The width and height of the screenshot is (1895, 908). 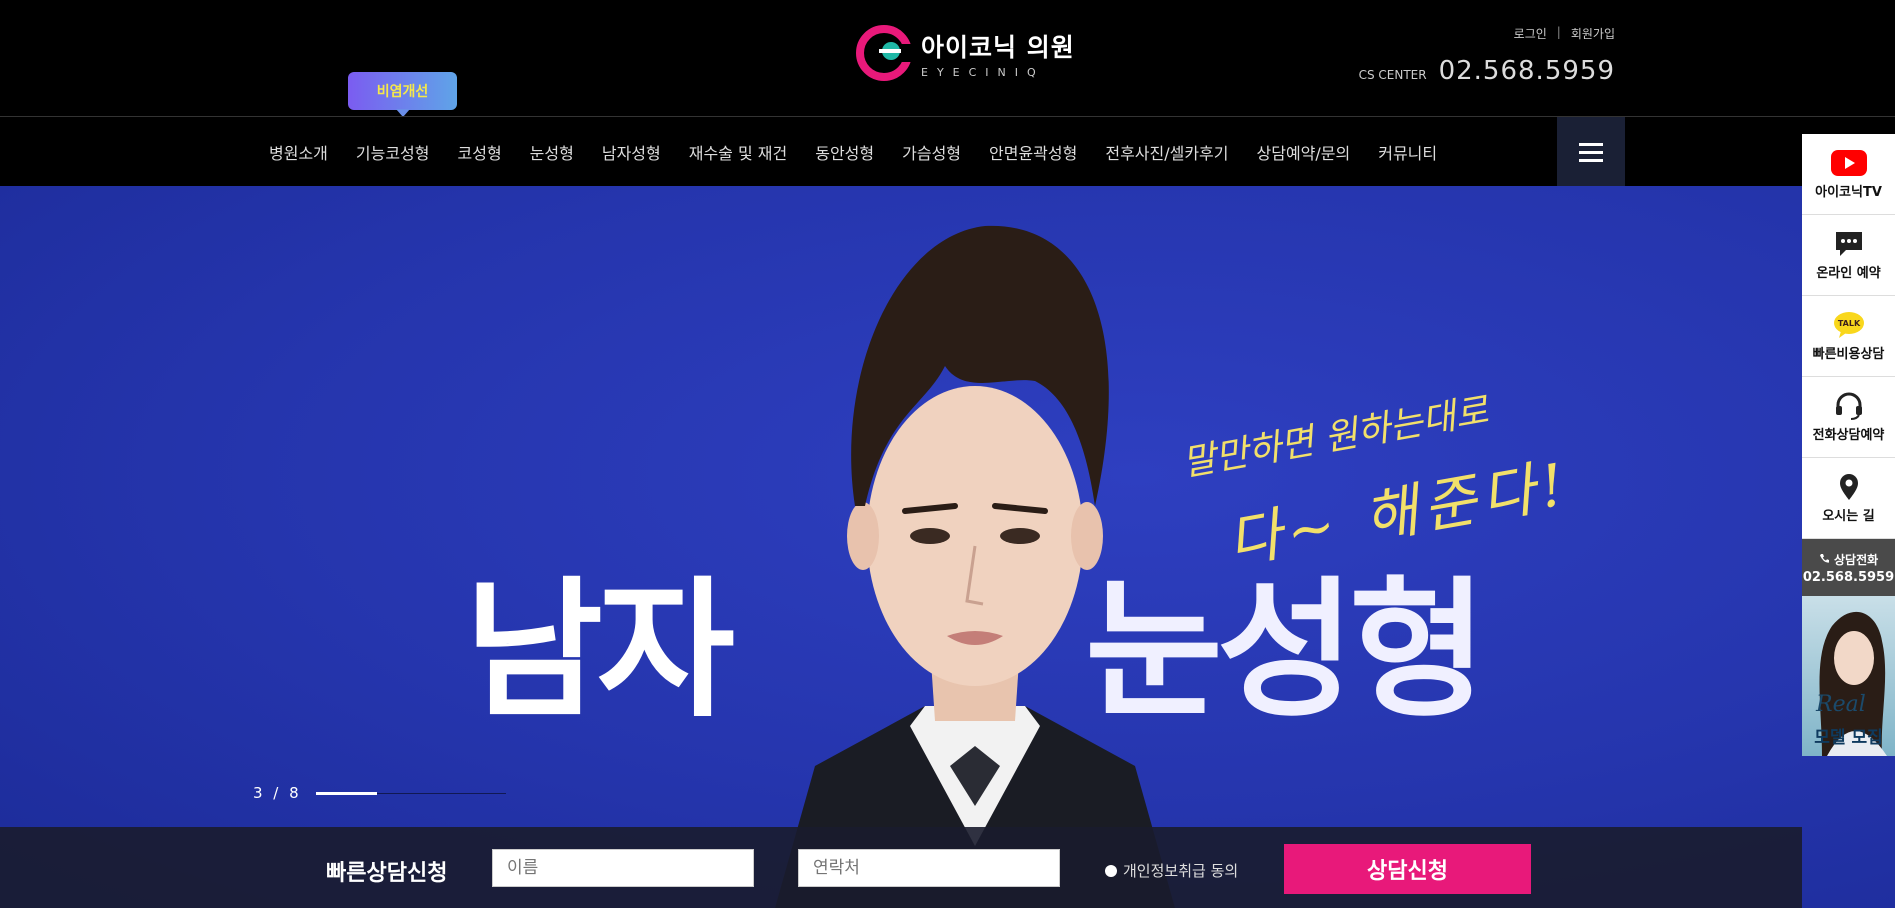 What do you see at coordinates (346, 793) in the screenshot?
I see `slide-progress-bar` at bounding box center [346, 793].